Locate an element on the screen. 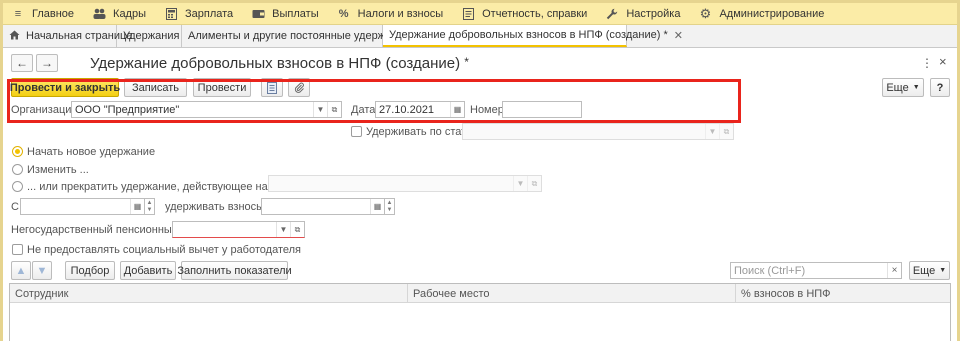  column-header-employee: Сотрудник is located at coordinates (209, 293).